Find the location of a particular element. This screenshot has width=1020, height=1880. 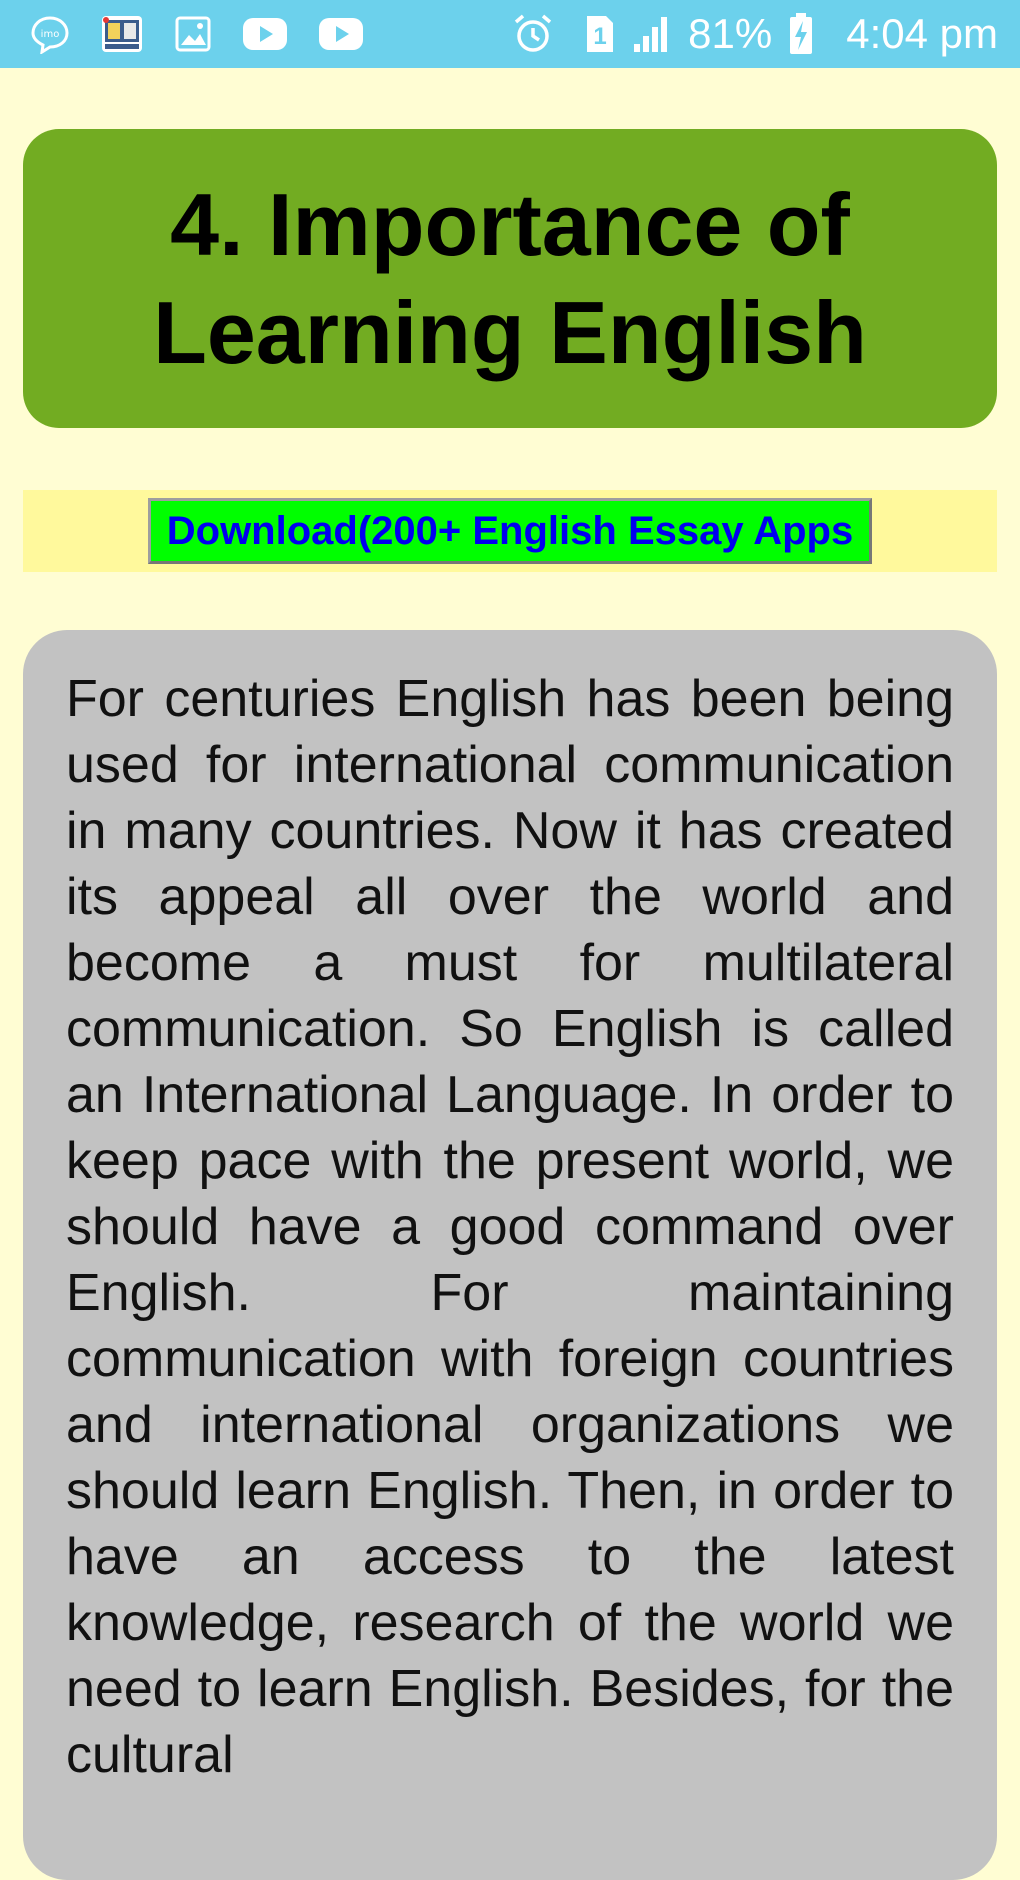

battery-percentage: 81% is located at coordinates (730, 33).